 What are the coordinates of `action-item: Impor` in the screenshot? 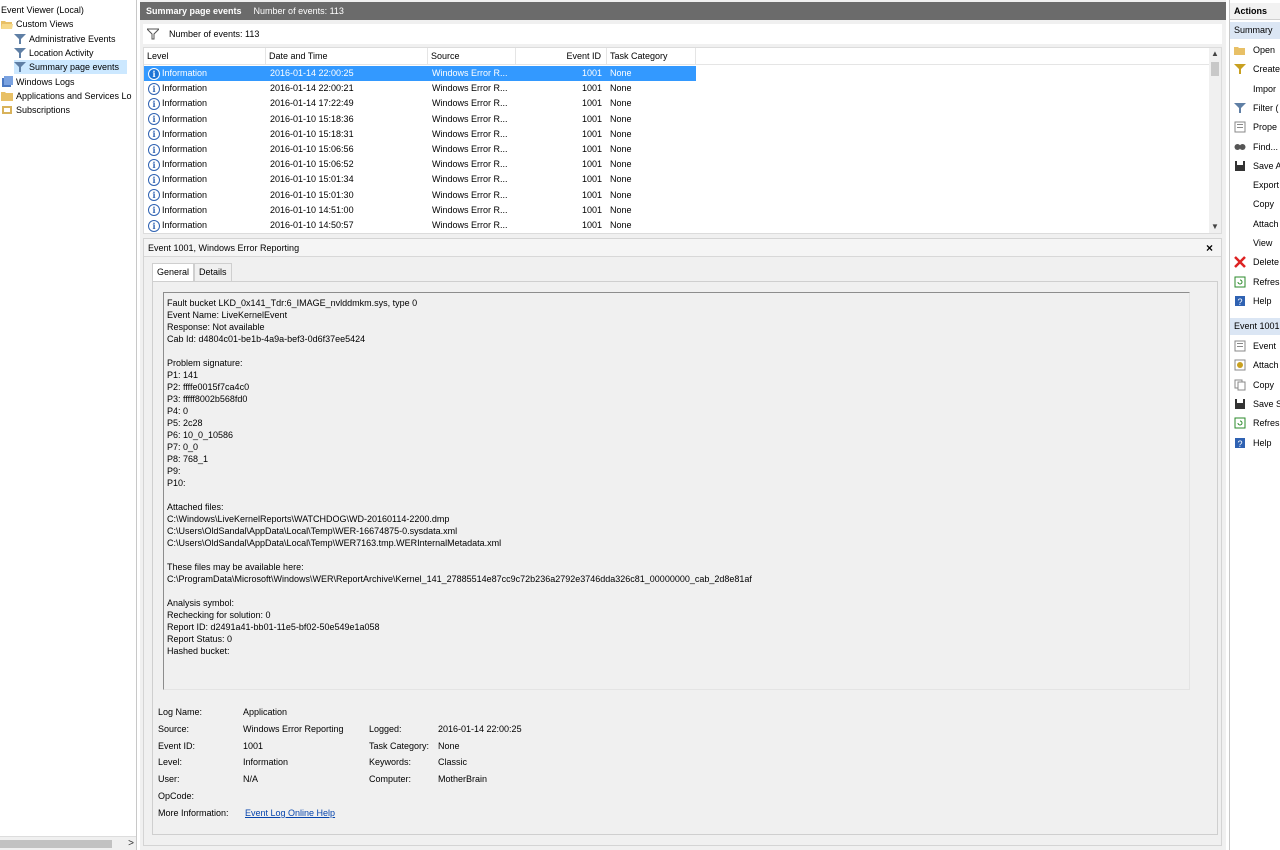 It's located at (1255, 89).